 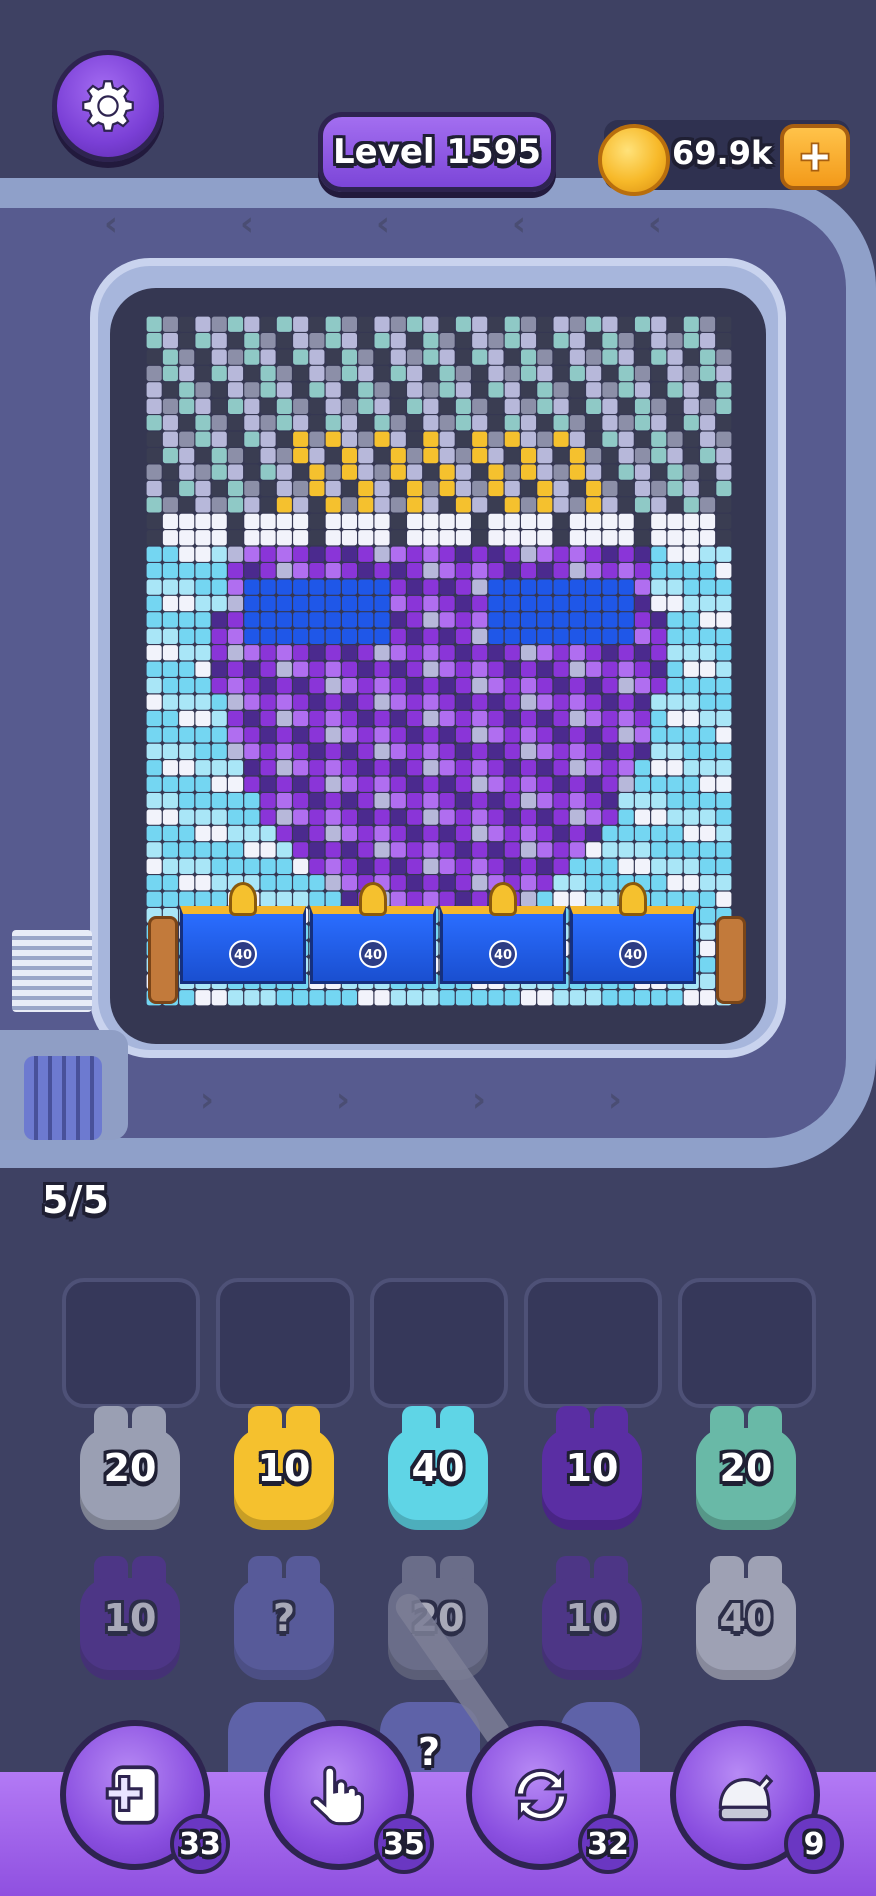 I want to click on gate-post, so click(x=731, y=960).